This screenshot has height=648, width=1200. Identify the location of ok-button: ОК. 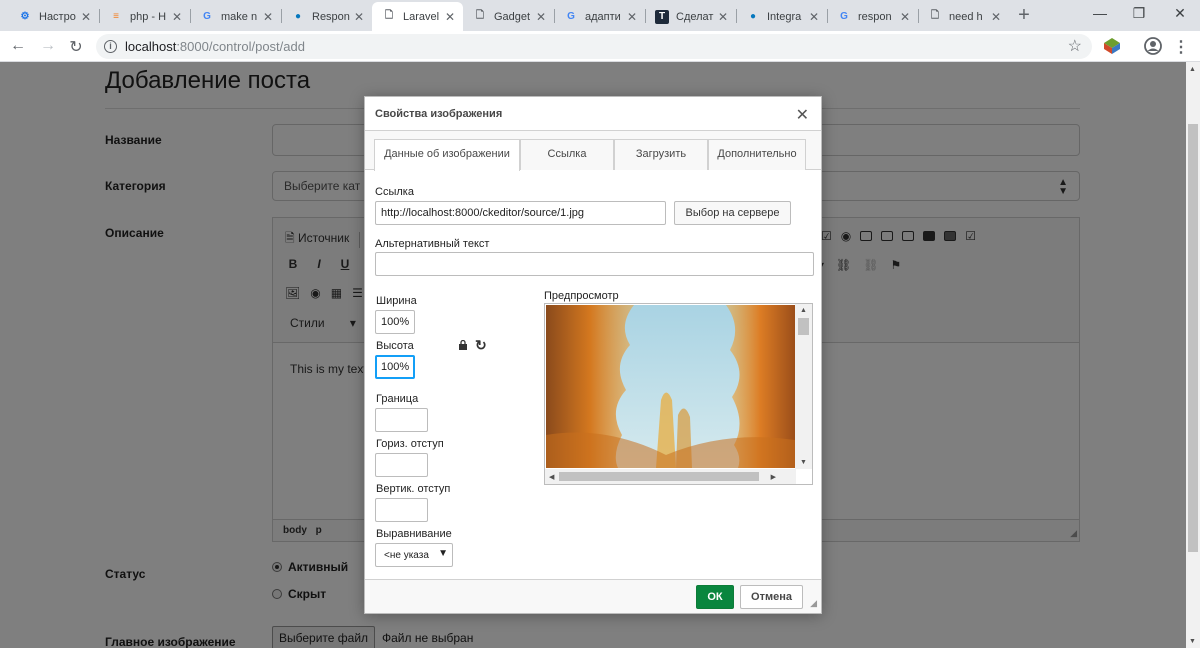
(715, 597).